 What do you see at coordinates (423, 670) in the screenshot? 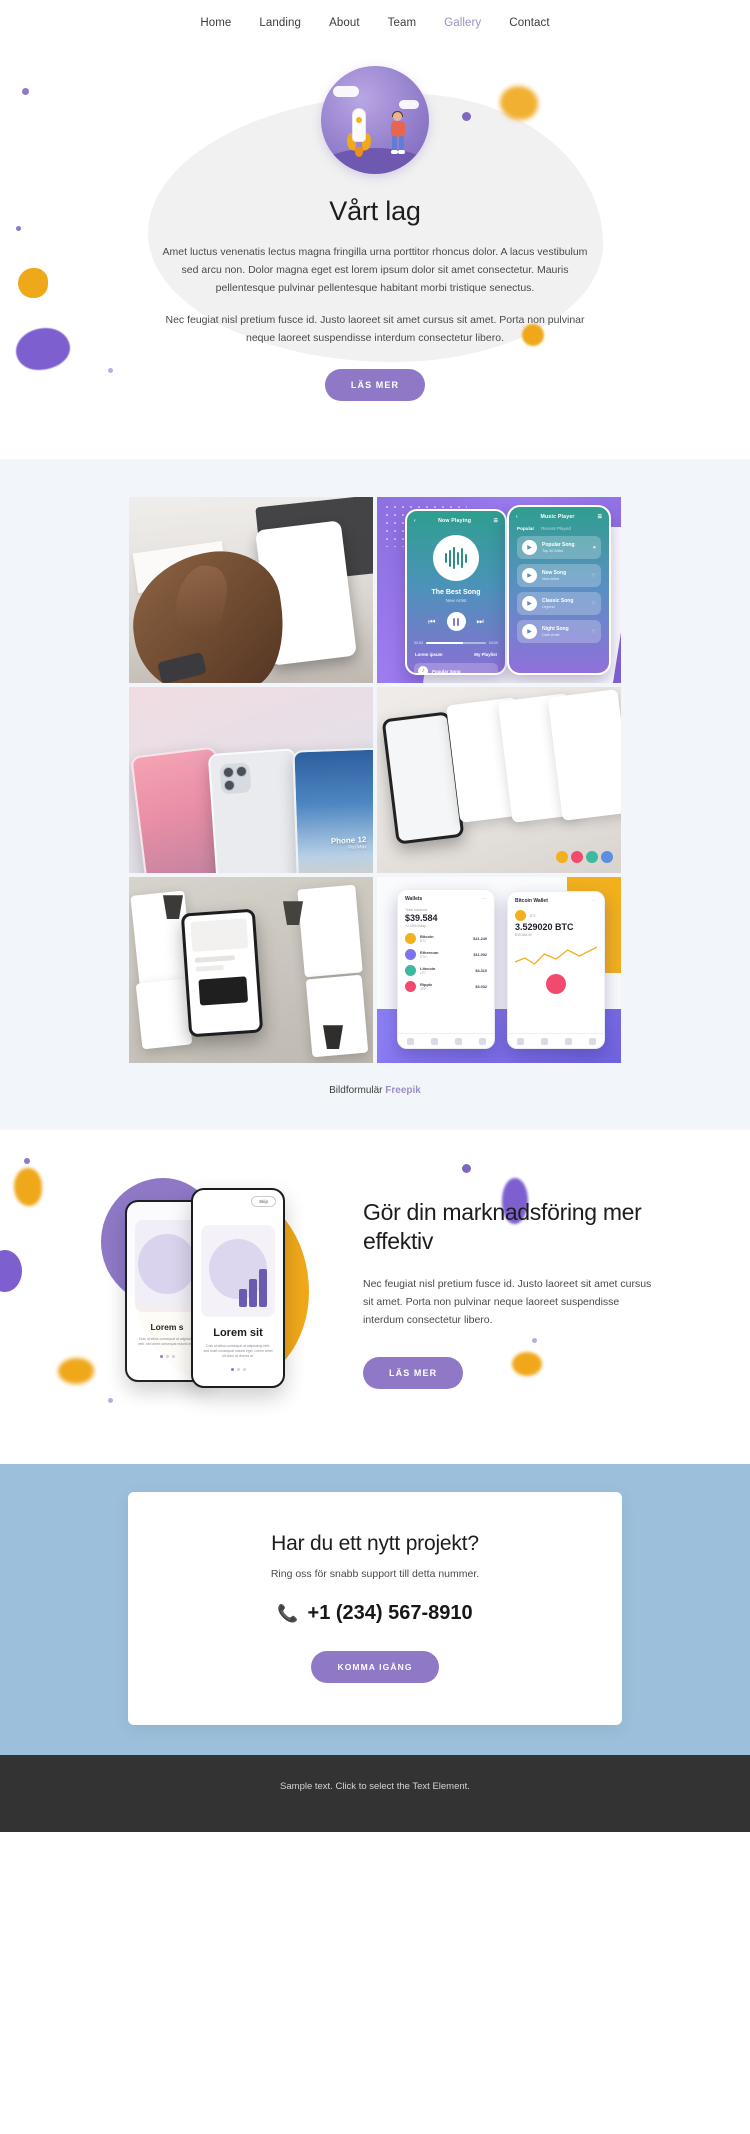
I see `music-note-icon: ♪` at bounding box center [423, 670].